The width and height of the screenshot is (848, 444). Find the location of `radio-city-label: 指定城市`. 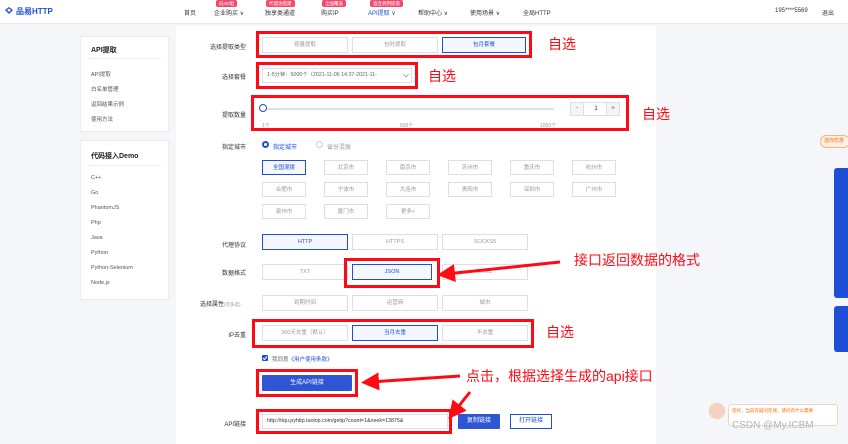

radio-city-label: 指定城市 is located at coordinates (285, 148).